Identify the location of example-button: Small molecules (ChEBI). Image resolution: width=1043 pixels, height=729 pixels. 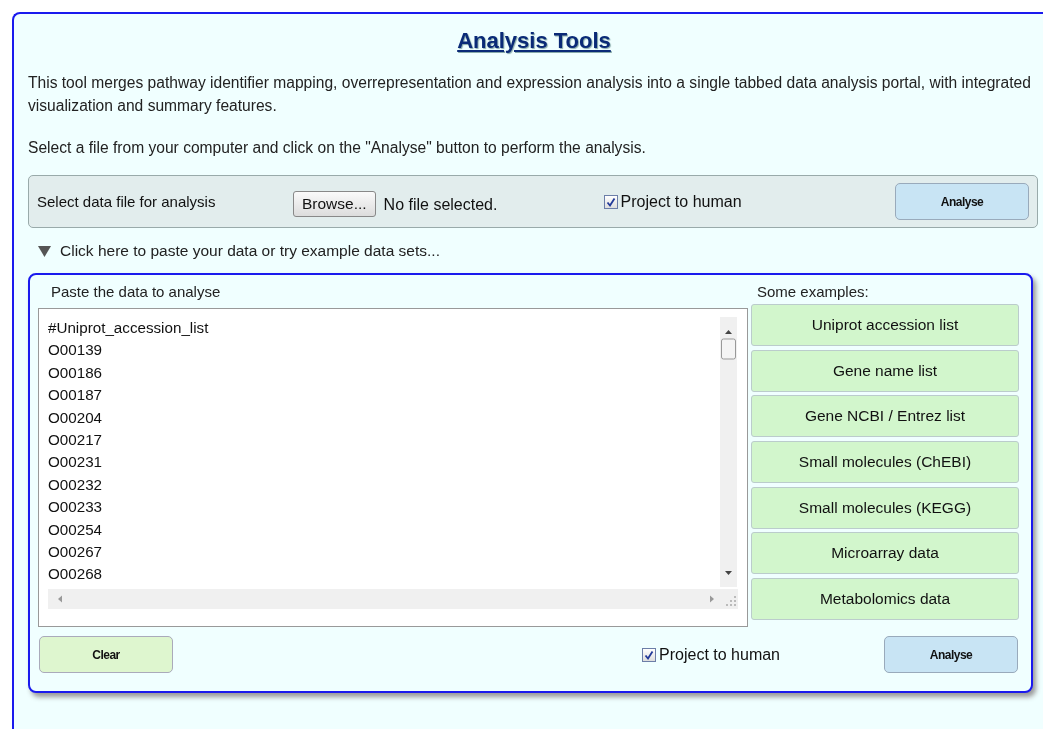
(885, 462).